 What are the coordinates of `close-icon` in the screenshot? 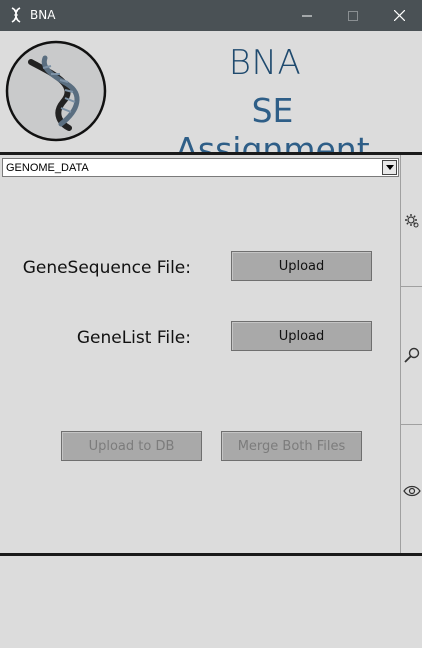 It's located at (399, 15).